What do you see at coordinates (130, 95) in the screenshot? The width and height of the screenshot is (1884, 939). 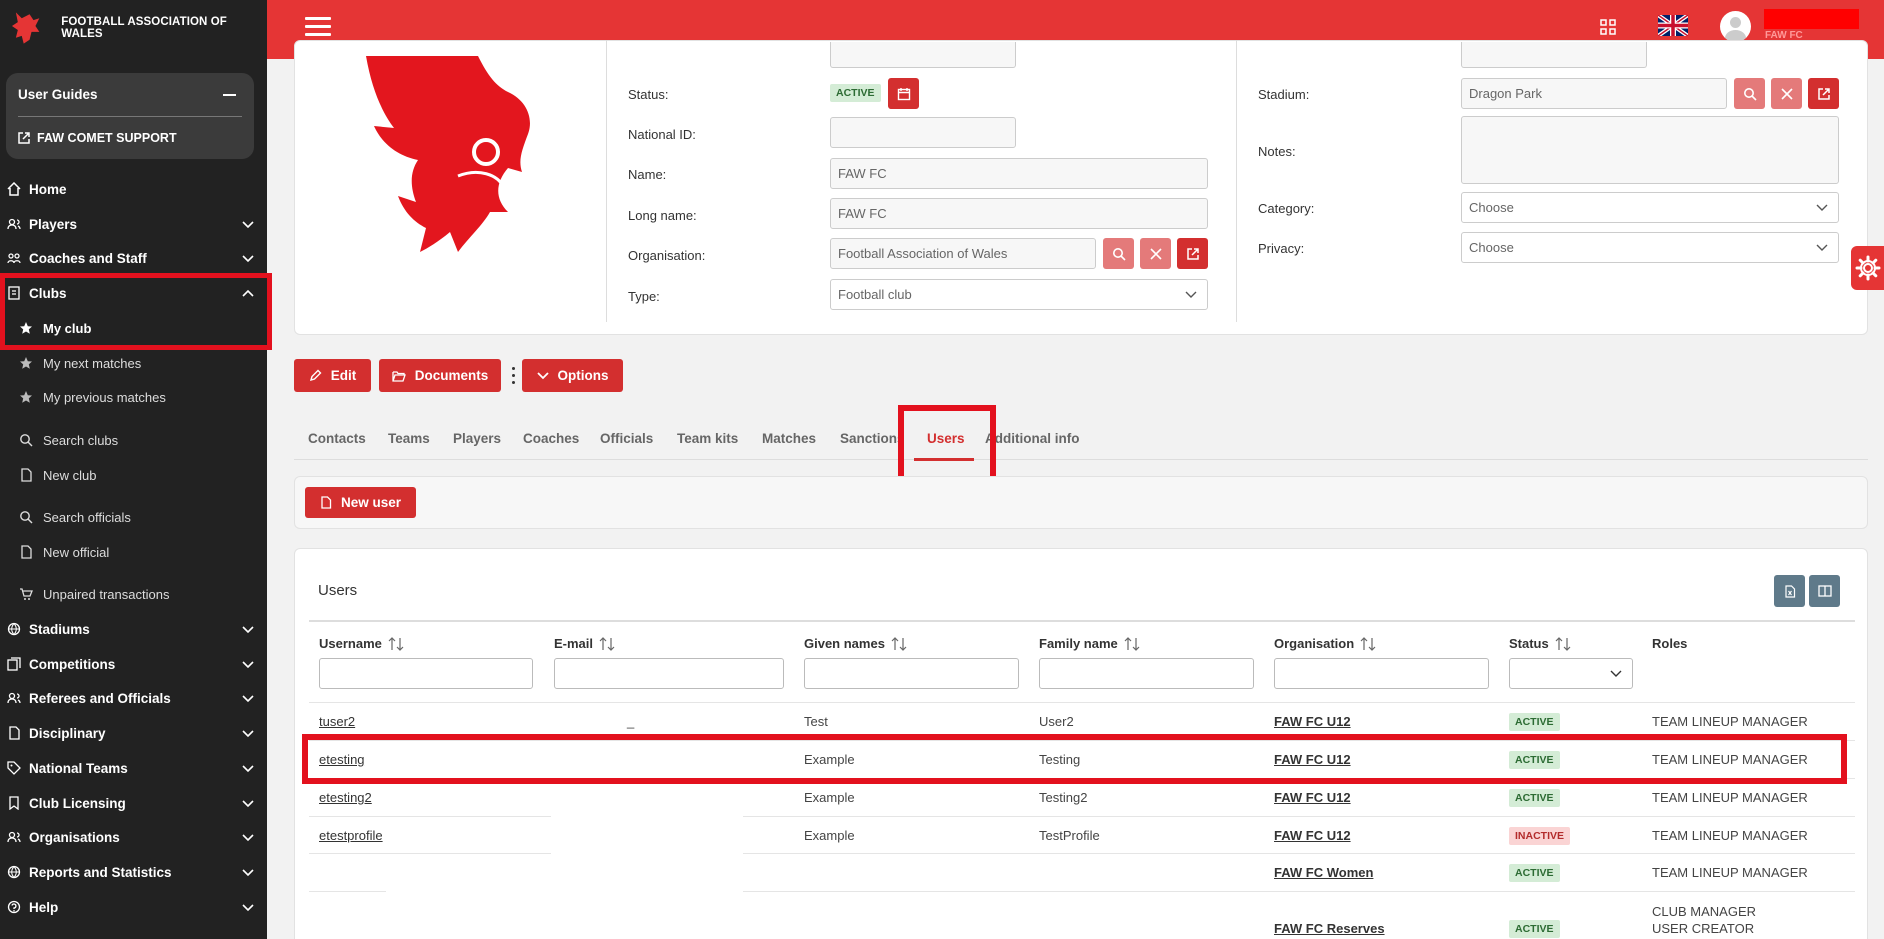 I see `user-guides-header: User Guides` at bounding box center [130, 95].